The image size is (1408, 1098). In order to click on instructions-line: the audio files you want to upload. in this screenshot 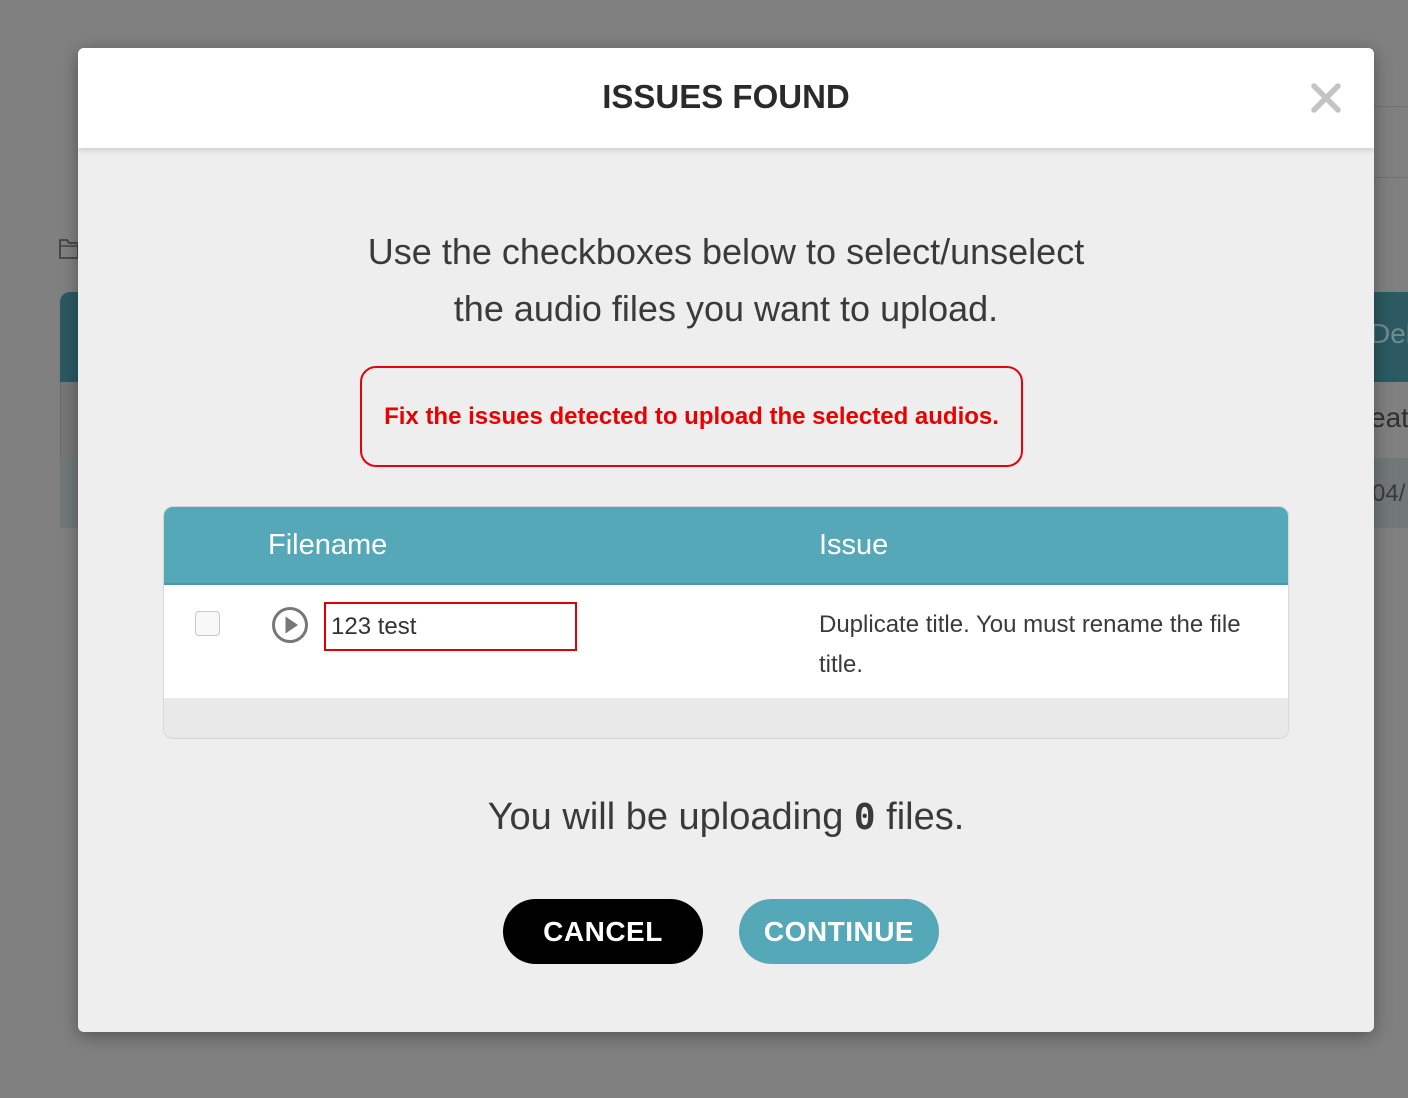, I will do `click(726, 308)`.